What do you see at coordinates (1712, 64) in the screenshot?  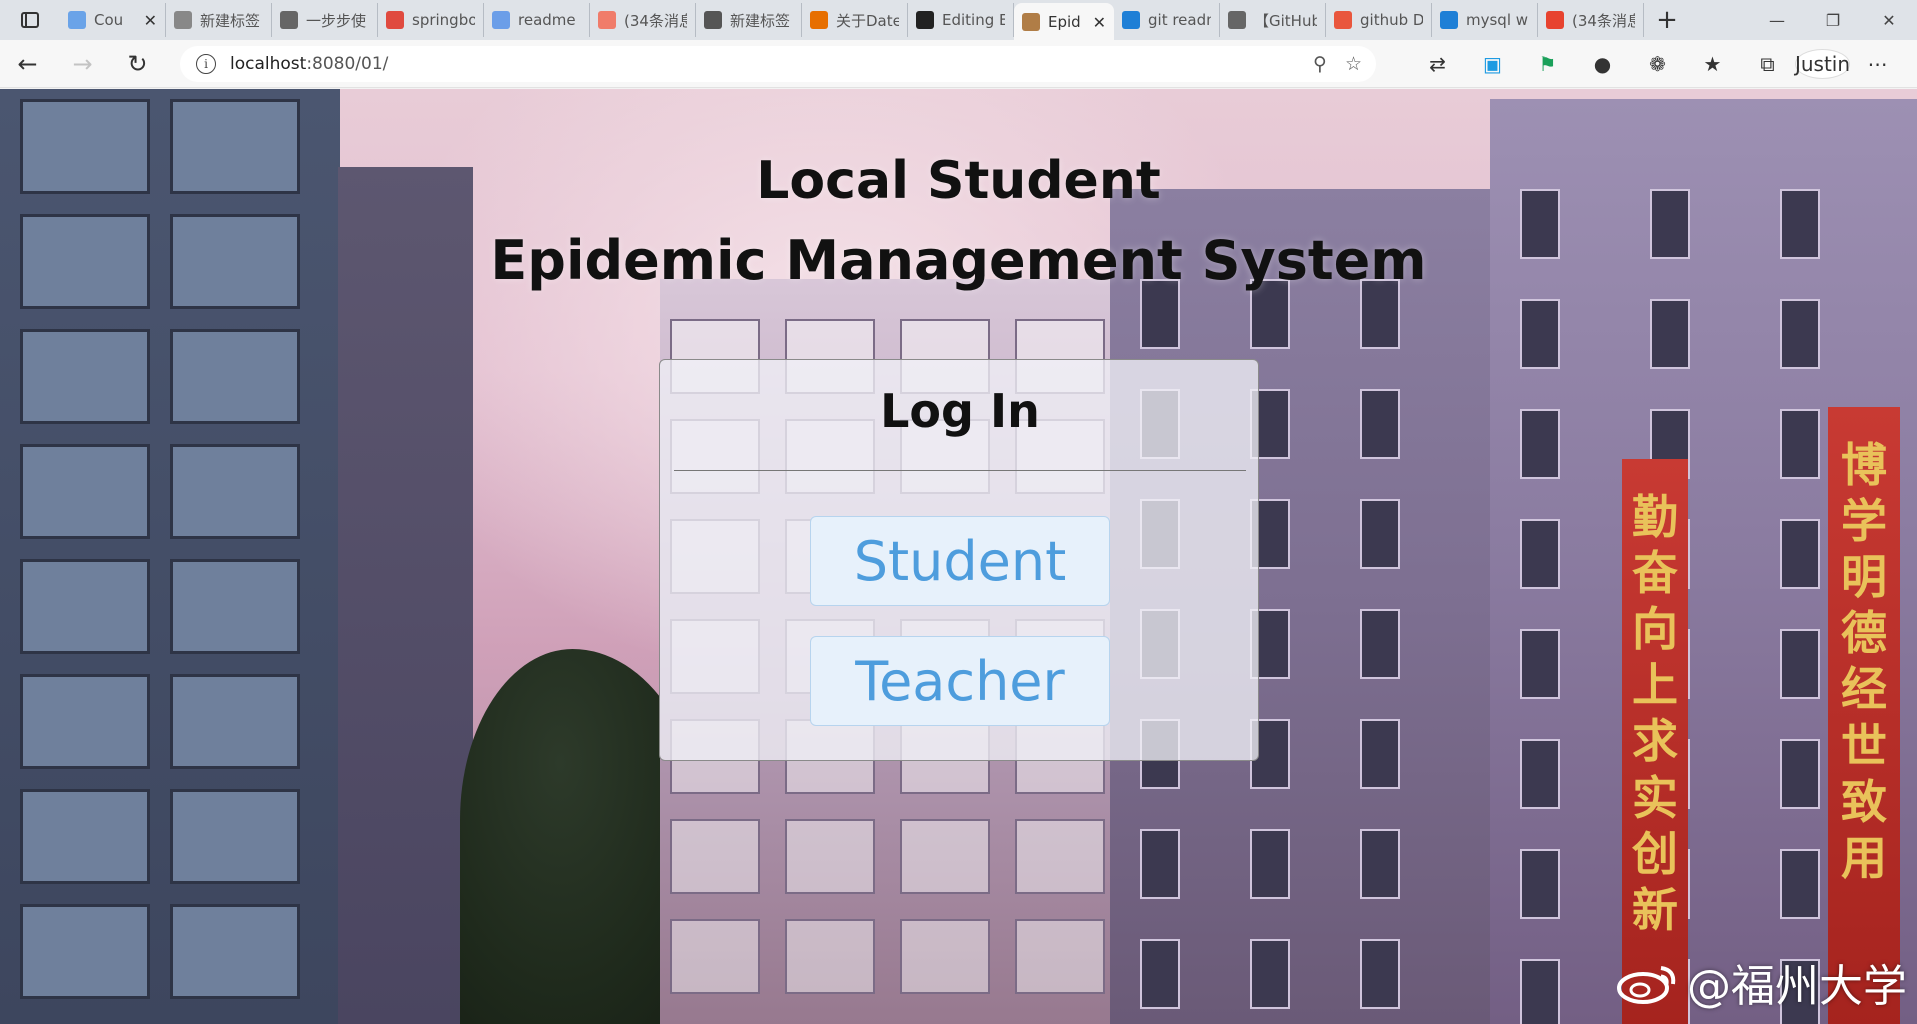 I see `favorites-icon: ★` at bounding box center [1712, 64].